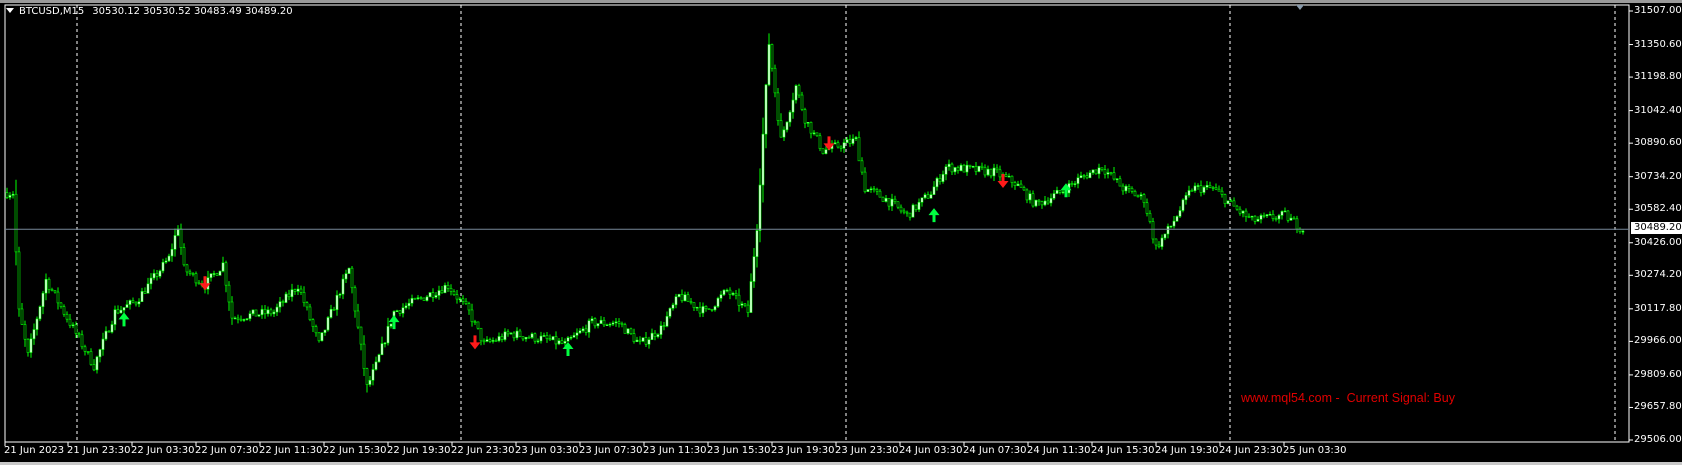 This screenshot has width=1682, height=465. What do you see at coordinates (10, 10) in the screenshot?
I see `dropdown-triangle-icon` at bounding box center [10, 10].